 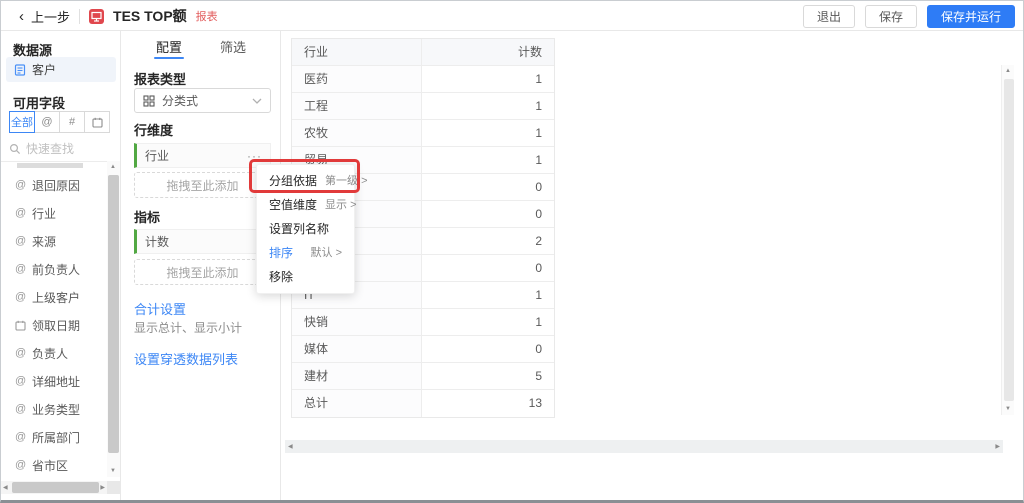 I want to click on search-input, so click(x=66, y=149).